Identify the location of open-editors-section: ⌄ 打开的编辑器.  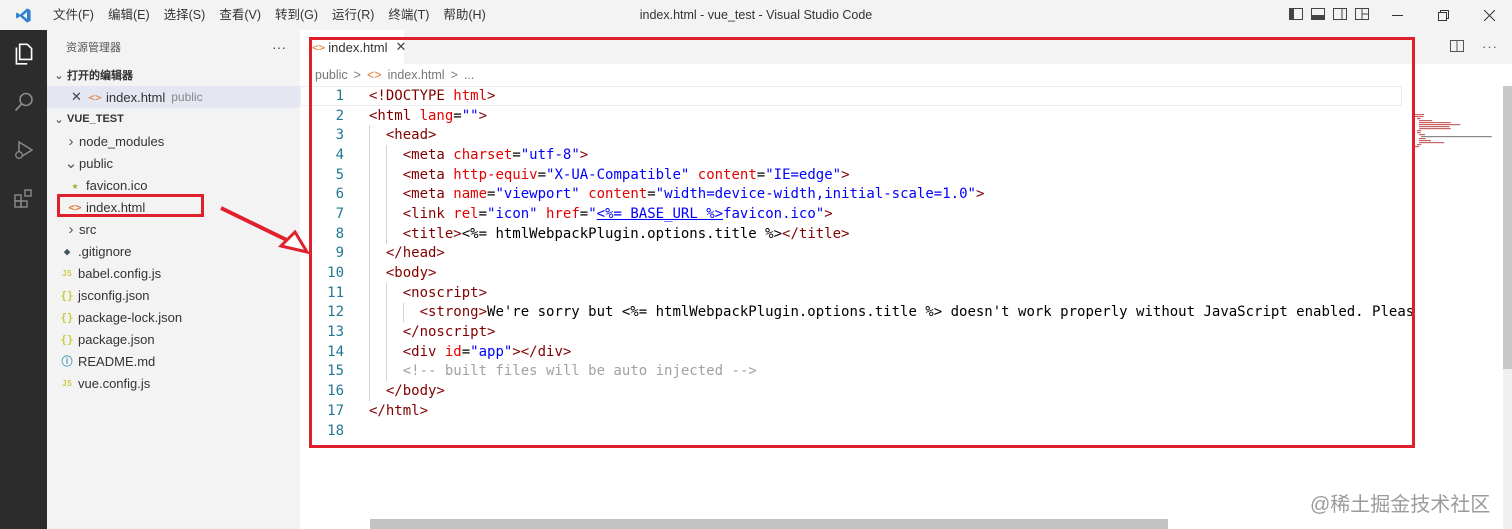
(173, 75).